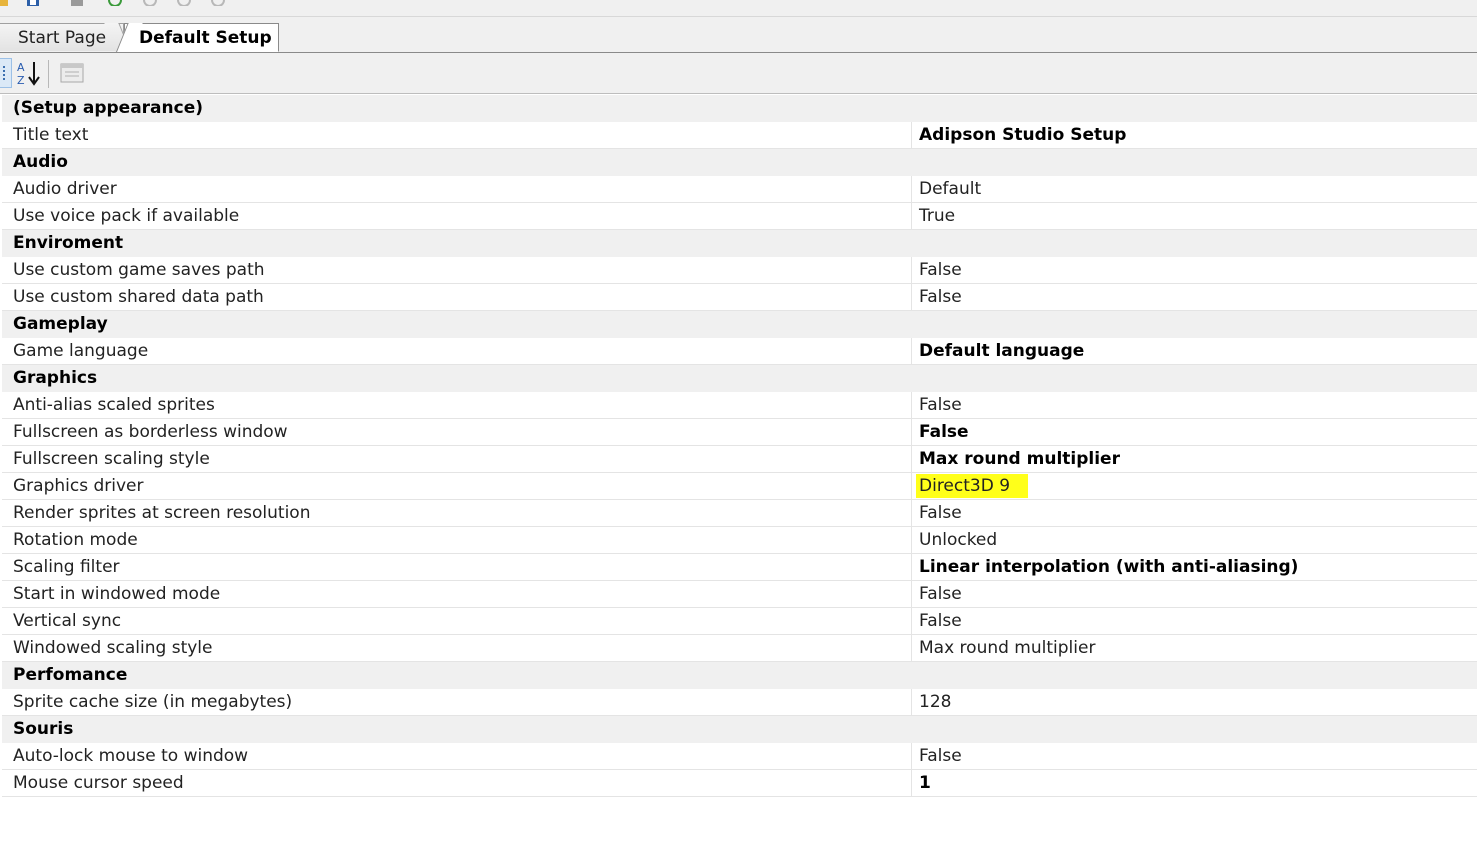 The height and width of the screenshot is (841, 1477). Describe the element at coordinates (33, 3) in the screenshot. I see `save-icon` at that location.